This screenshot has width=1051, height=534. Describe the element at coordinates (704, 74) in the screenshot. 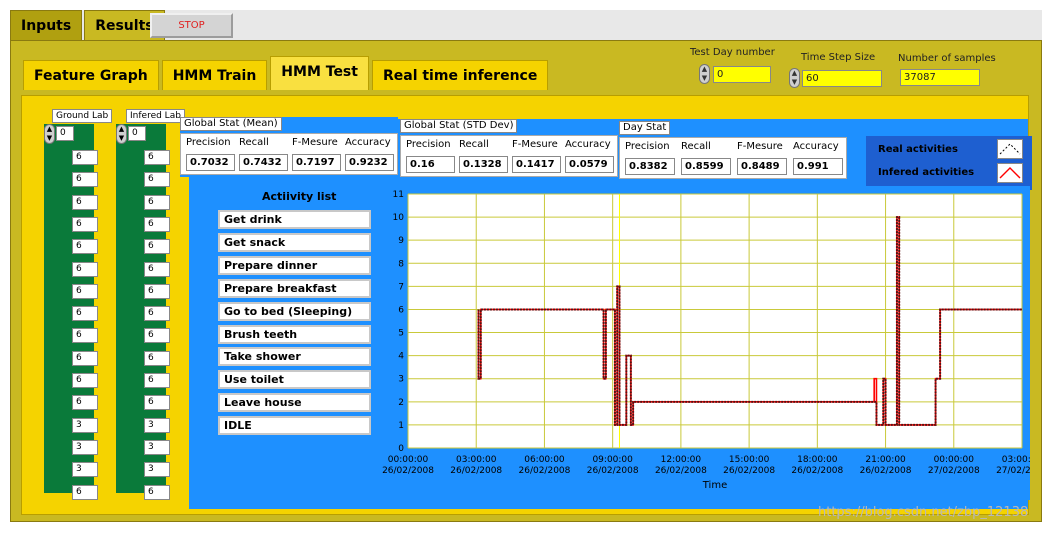

I see `test-day-stepper: ▲ ▼` at that location.